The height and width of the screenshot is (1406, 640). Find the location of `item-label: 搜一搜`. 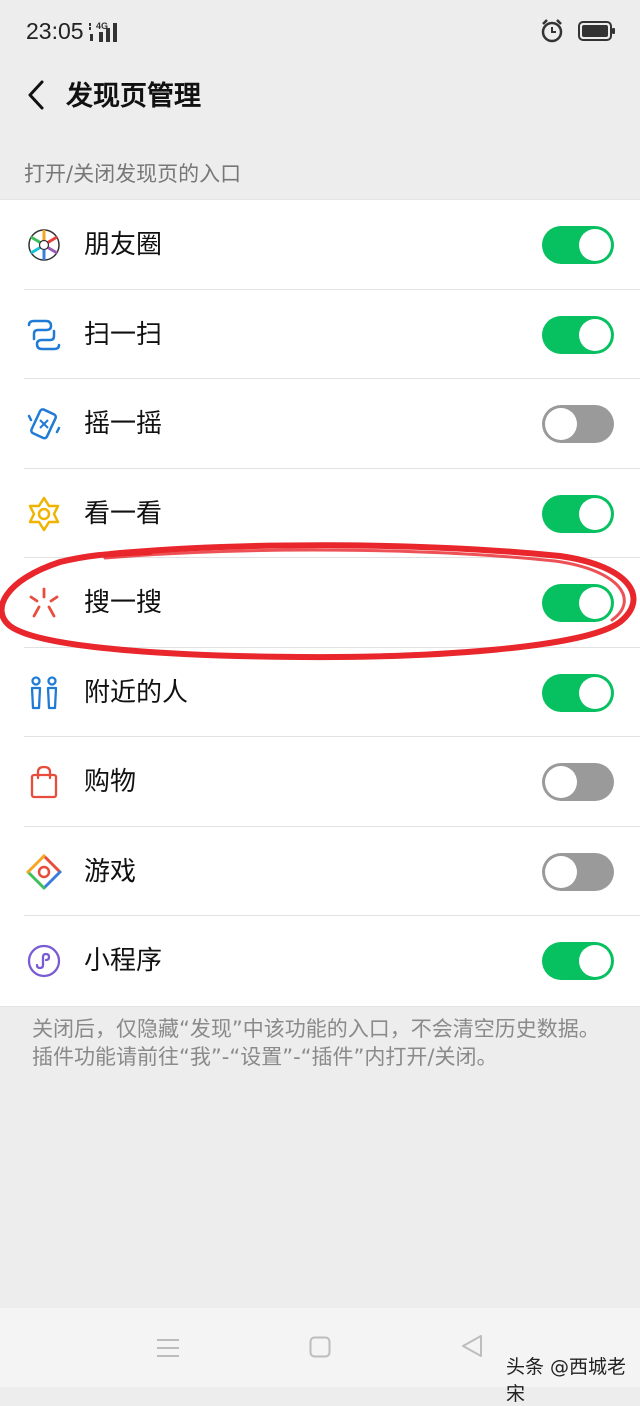

item-label: 搜一搜 is located at coordinates (123, 603).